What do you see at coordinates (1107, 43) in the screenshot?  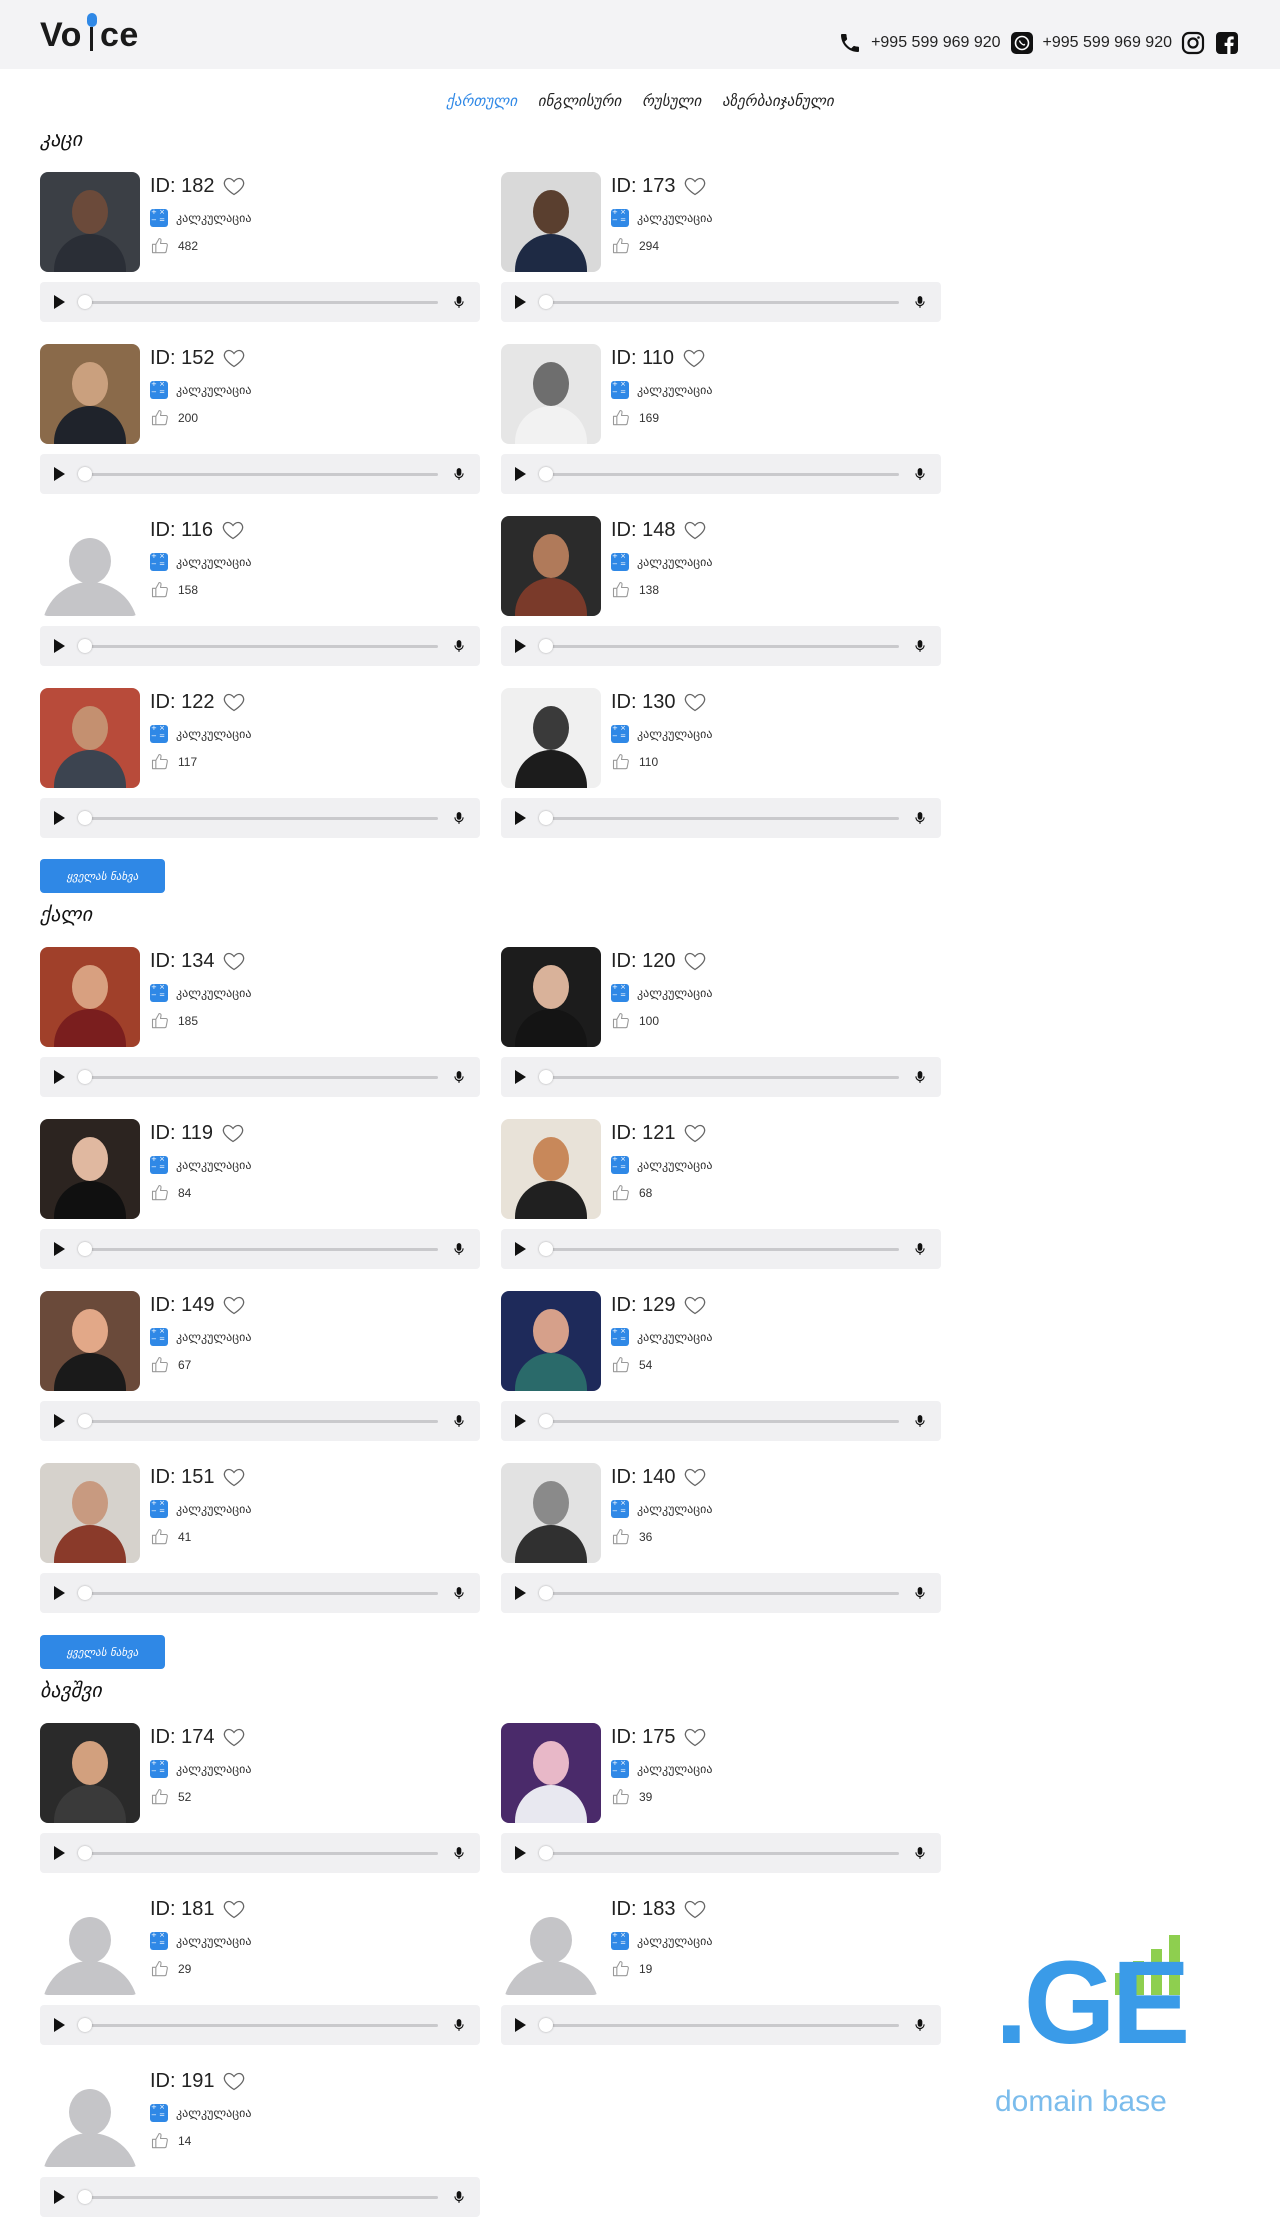 I see `whatsapp-number: +995 599 969 920` at bounding box center [1107, 43].